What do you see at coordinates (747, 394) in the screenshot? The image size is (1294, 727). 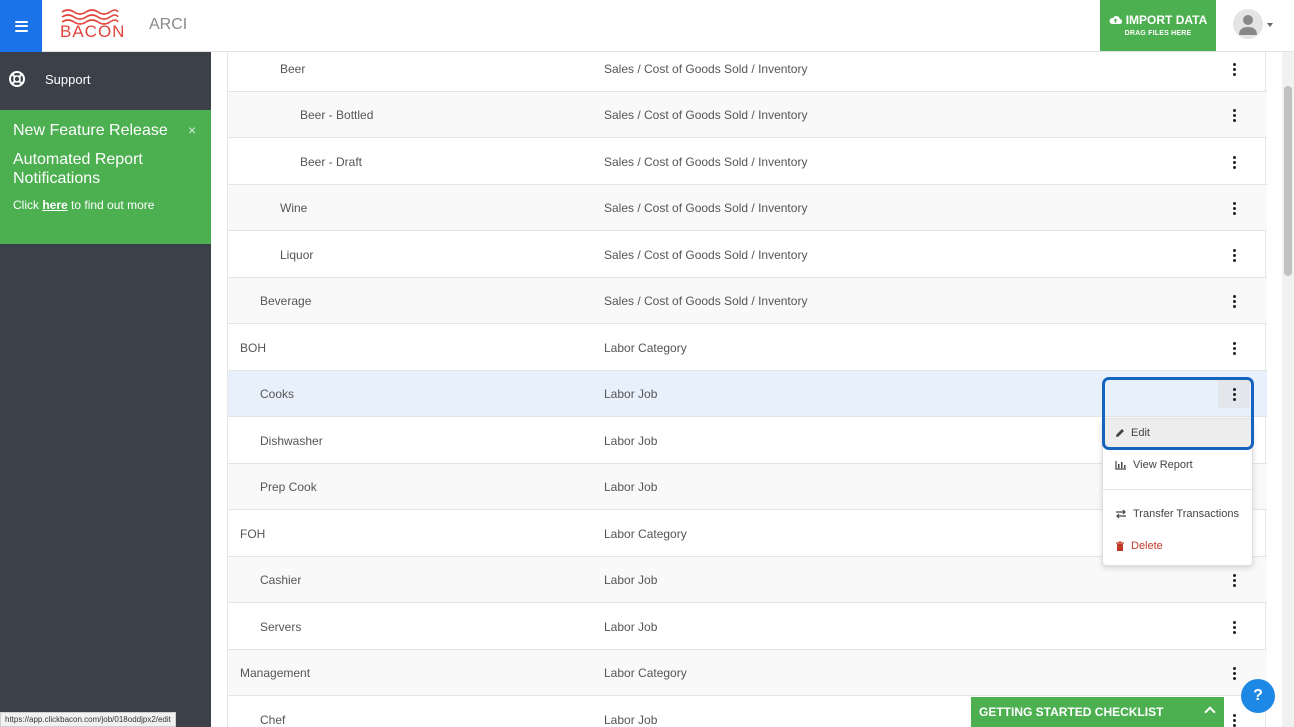 I see `table-row-selected: Cooks Labor Job` at bounding box center [747, 394].